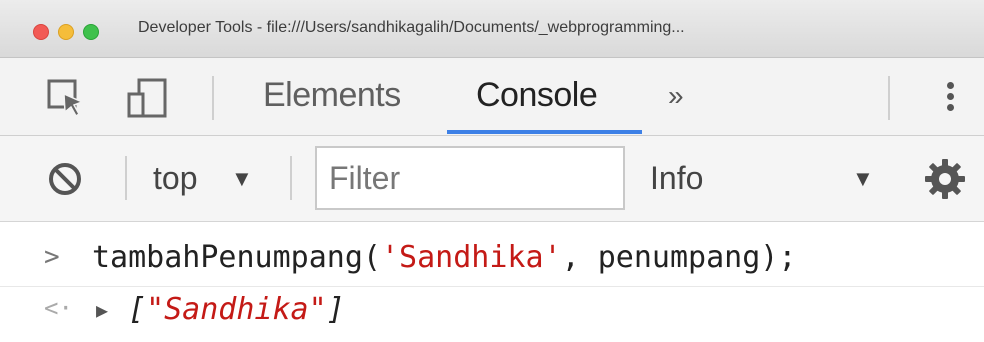 The image size is (984, 342). Describe the element at coordinates (175, 178) in the screenshot. I see `execution-context-select: top` at that location.